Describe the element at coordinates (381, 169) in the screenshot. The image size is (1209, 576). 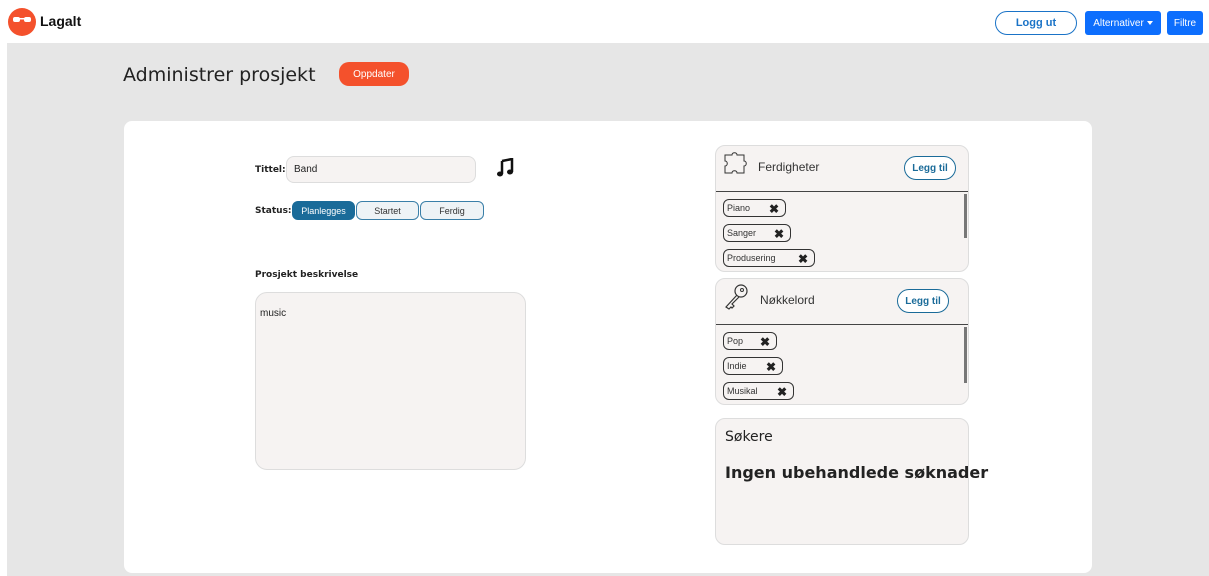
I see `title-input: Band` at that location.